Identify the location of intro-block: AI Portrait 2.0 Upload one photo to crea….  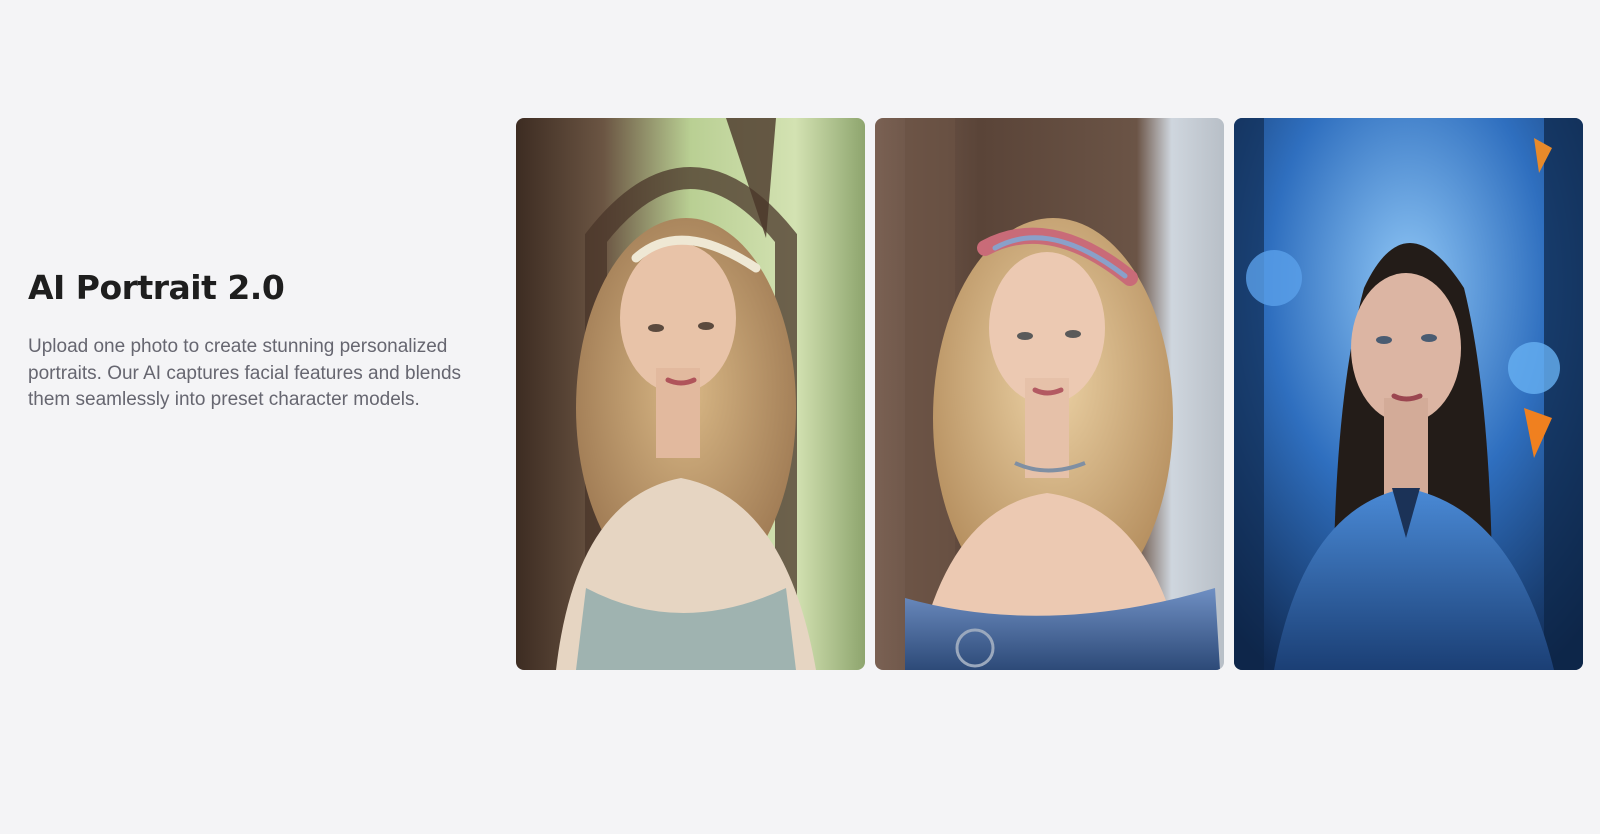
(263, 341).